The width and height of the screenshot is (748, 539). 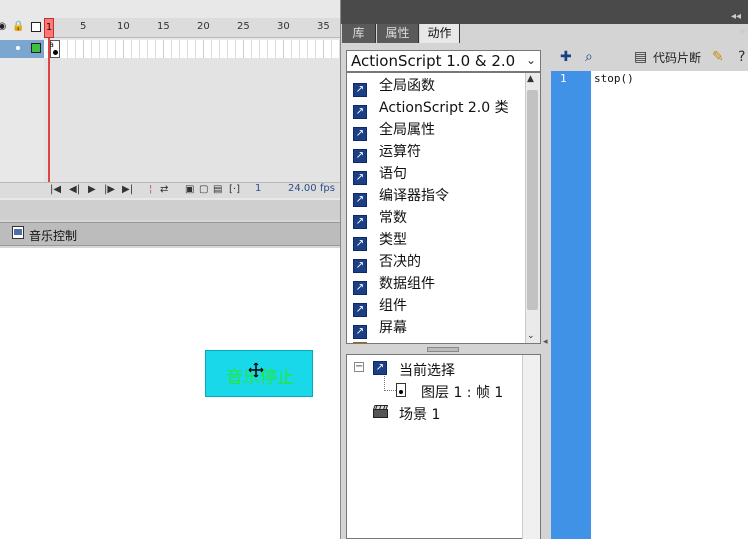 I want to click on nav-scene-item: 场景 1, so click(x=419, y=414).